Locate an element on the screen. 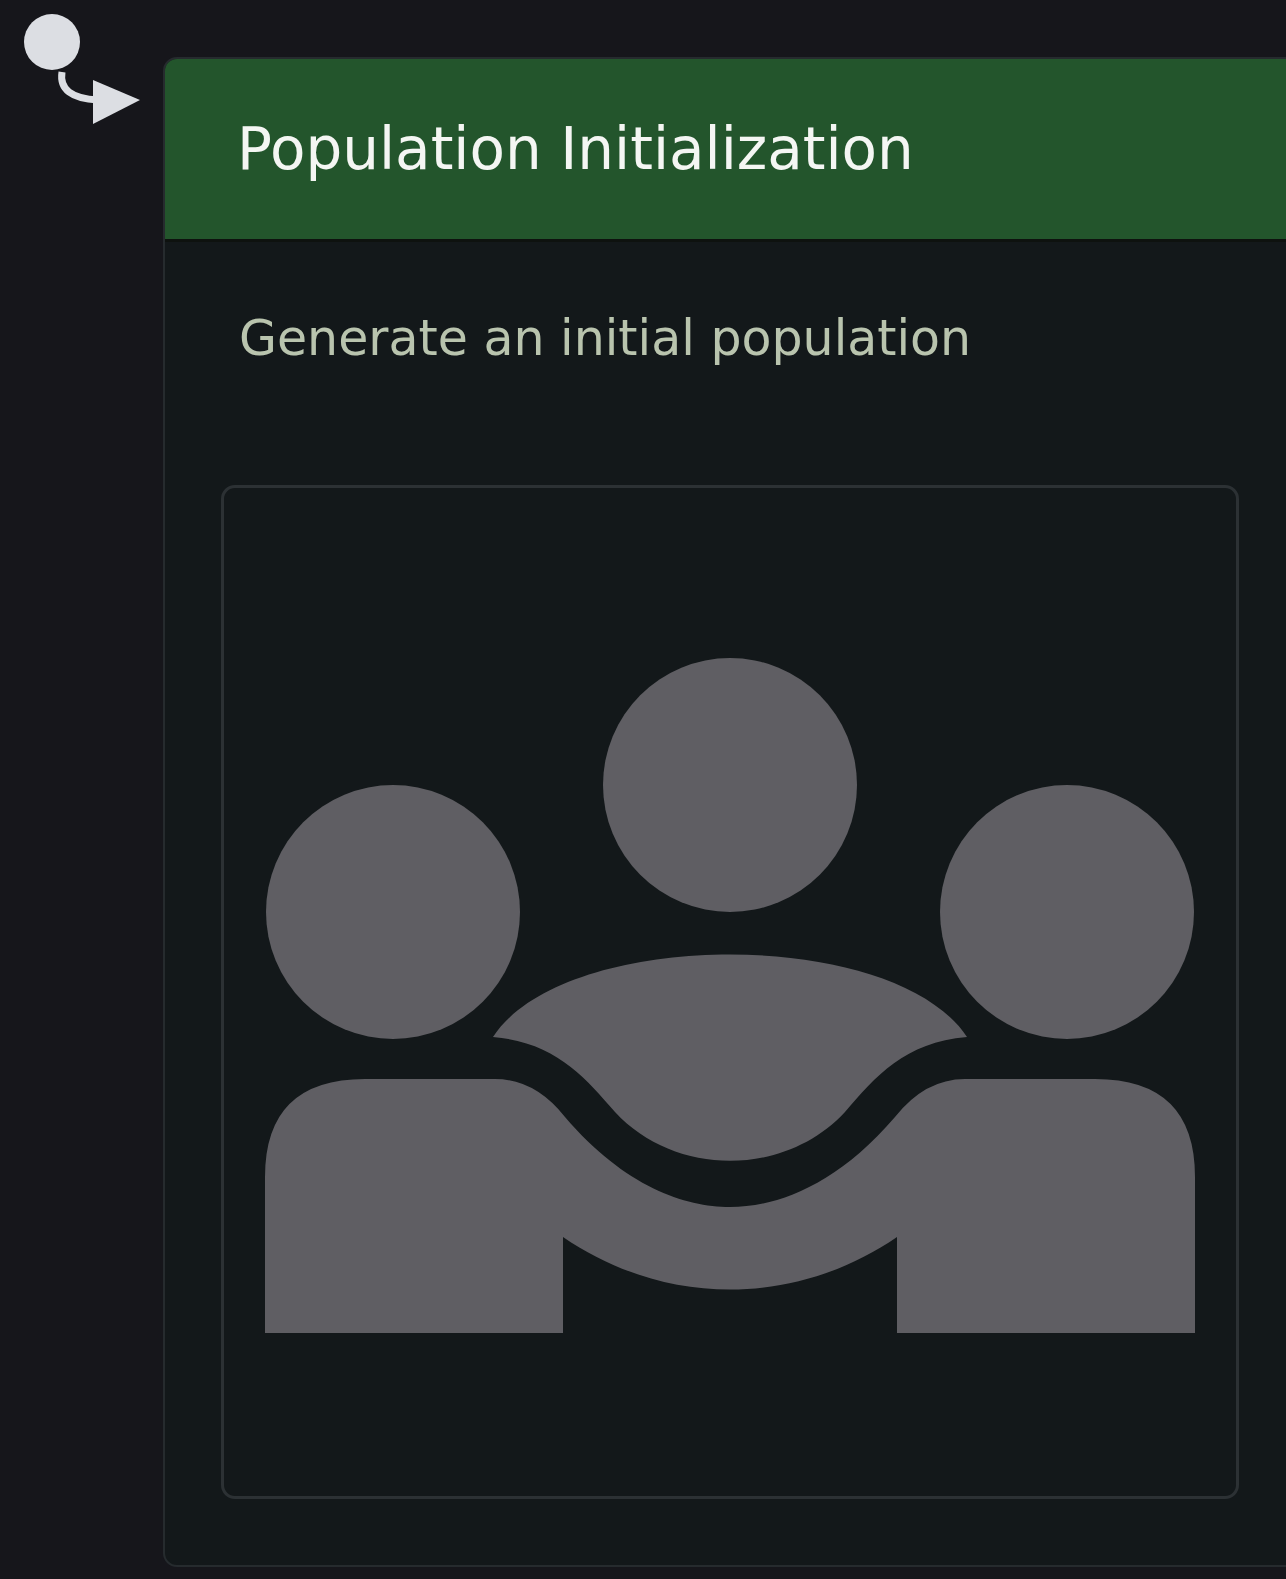 This screenshot has height=1579, width=1286. node-description: Generate an initial population is located at coordinates (606, 338).